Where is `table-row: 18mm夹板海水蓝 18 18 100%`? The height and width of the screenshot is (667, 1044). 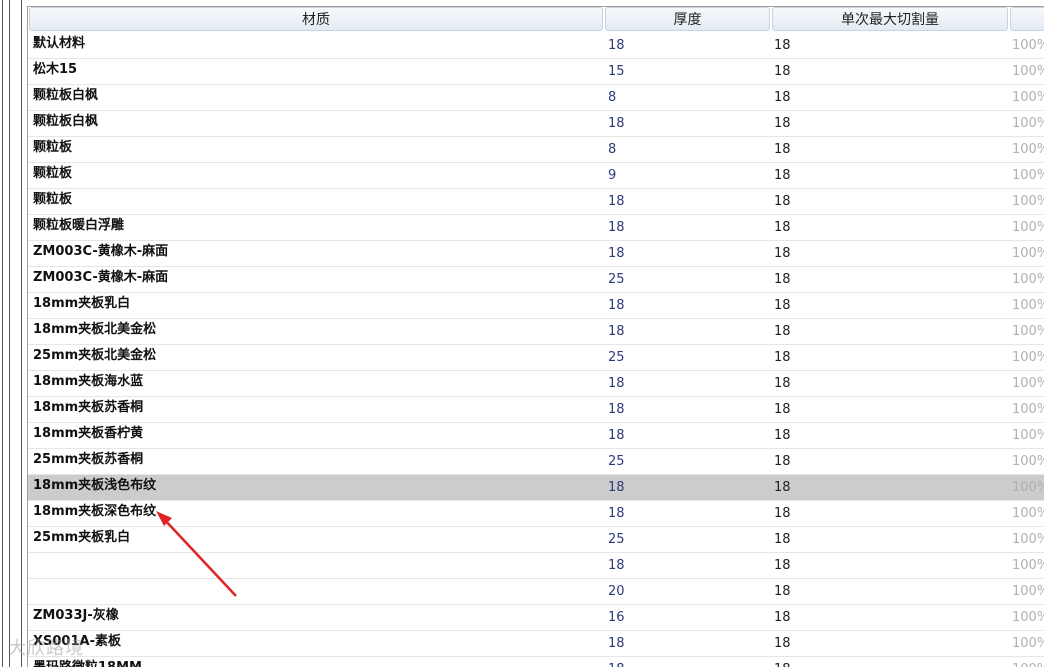 table-row: 18mm夹板海水蓝 18 18 100% is located at coordinates (536, 384).